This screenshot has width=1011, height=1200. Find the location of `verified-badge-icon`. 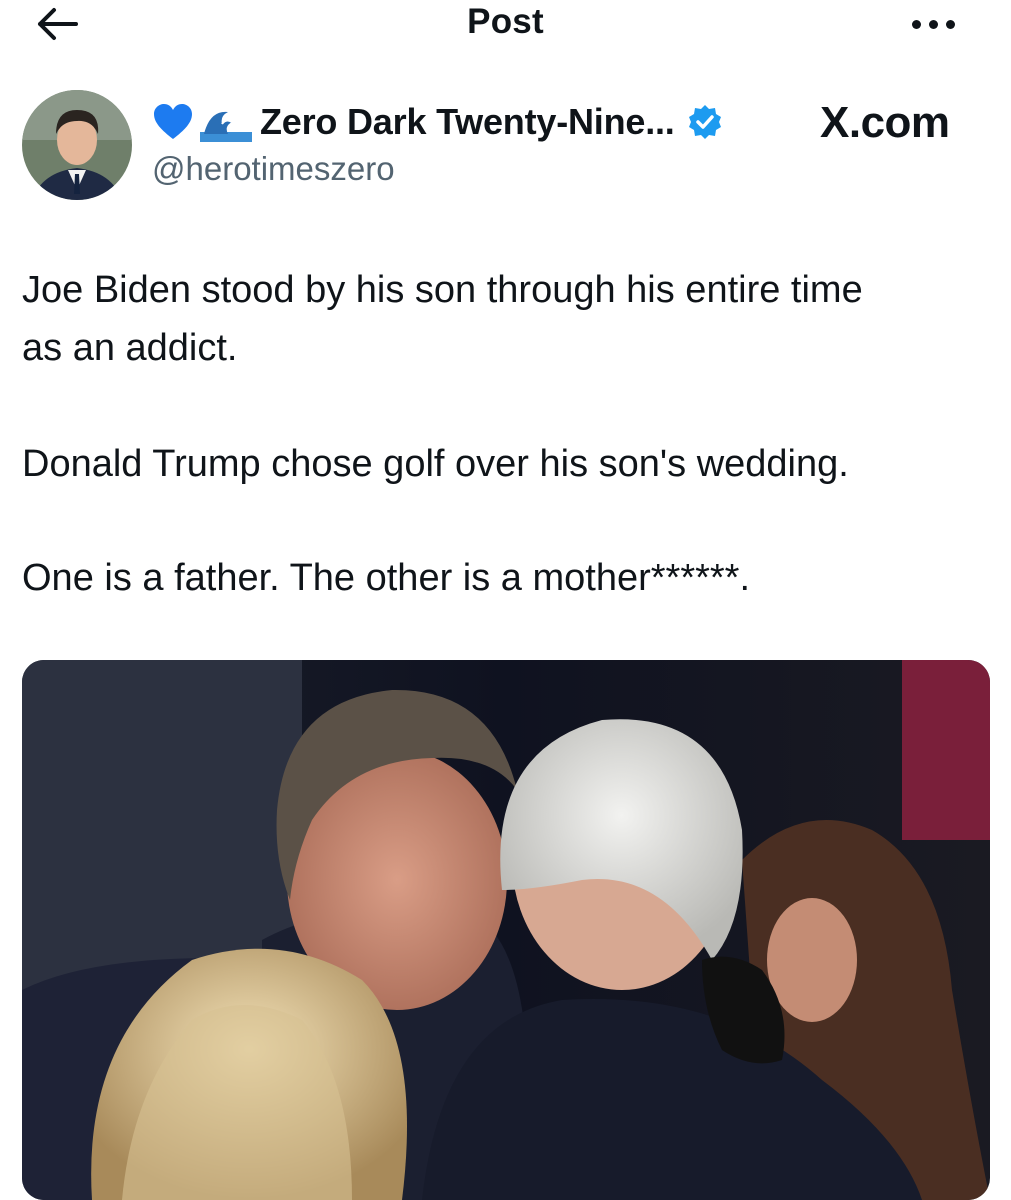

verified-badge-icon is located at coordinates (704, 122).